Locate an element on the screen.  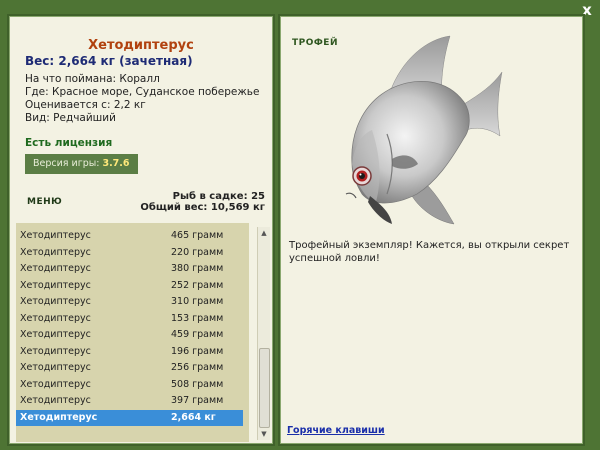
menu-button: МЕНЮ is located at coordinates (44, 202).